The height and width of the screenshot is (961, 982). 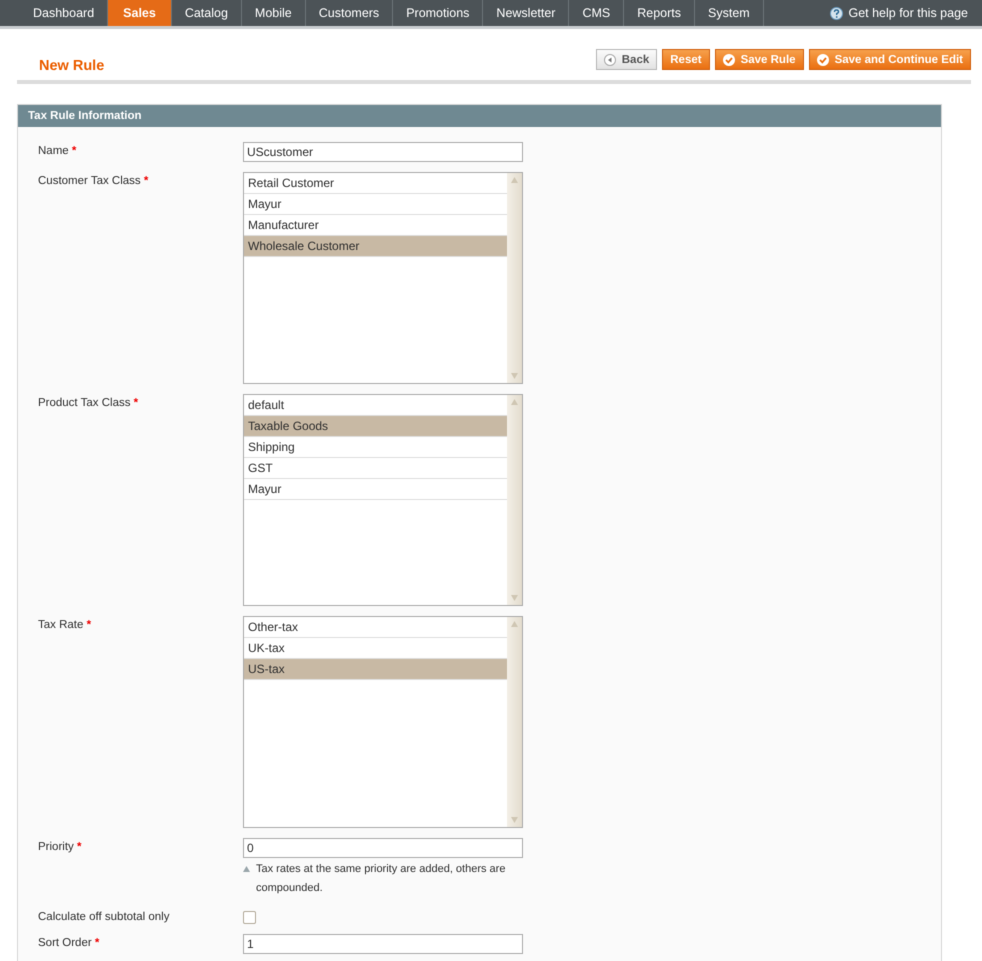 I want to click on help-link: Get help for this page, so click(x=908, y=13).